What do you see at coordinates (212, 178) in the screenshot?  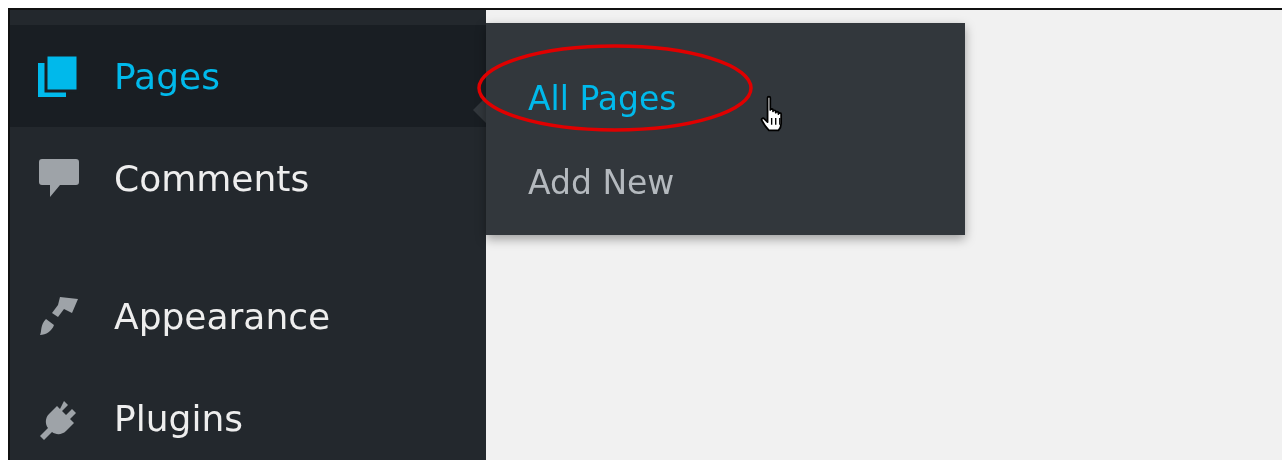 I see `menu-label: Comments` at bounding box center [212, 178].